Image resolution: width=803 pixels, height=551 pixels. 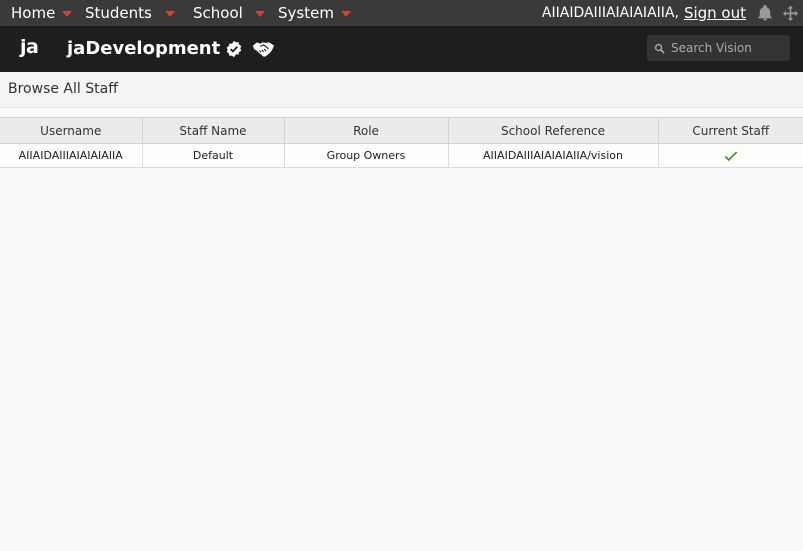 I want to click on verified-badge-icon, so click(x=234, y=49).